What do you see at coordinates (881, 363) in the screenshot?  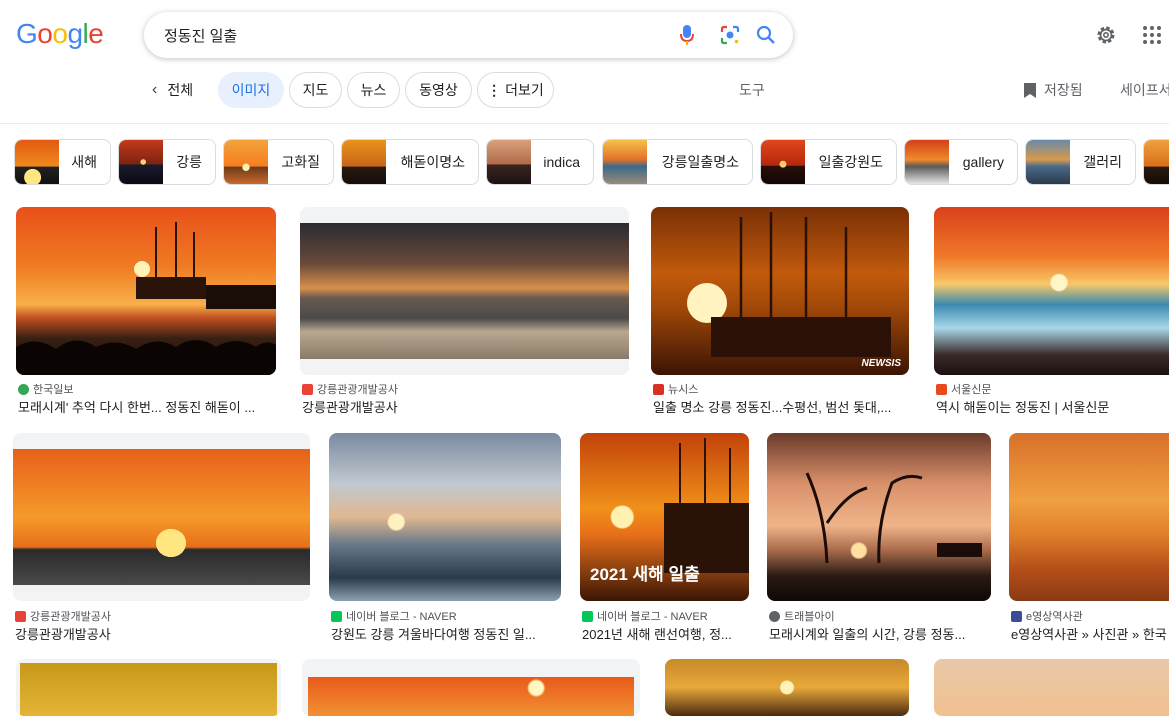 I see `watermark: NEWSIS` at bounding box center [881, 363].